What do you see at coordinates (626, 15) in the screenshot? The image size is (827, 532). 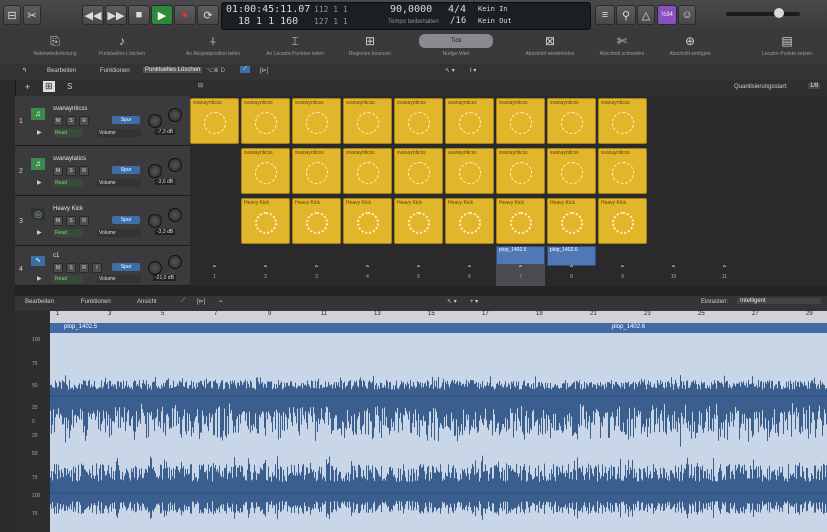 I see `tuner-icon: ⚲` at bounding box center [626, 15].